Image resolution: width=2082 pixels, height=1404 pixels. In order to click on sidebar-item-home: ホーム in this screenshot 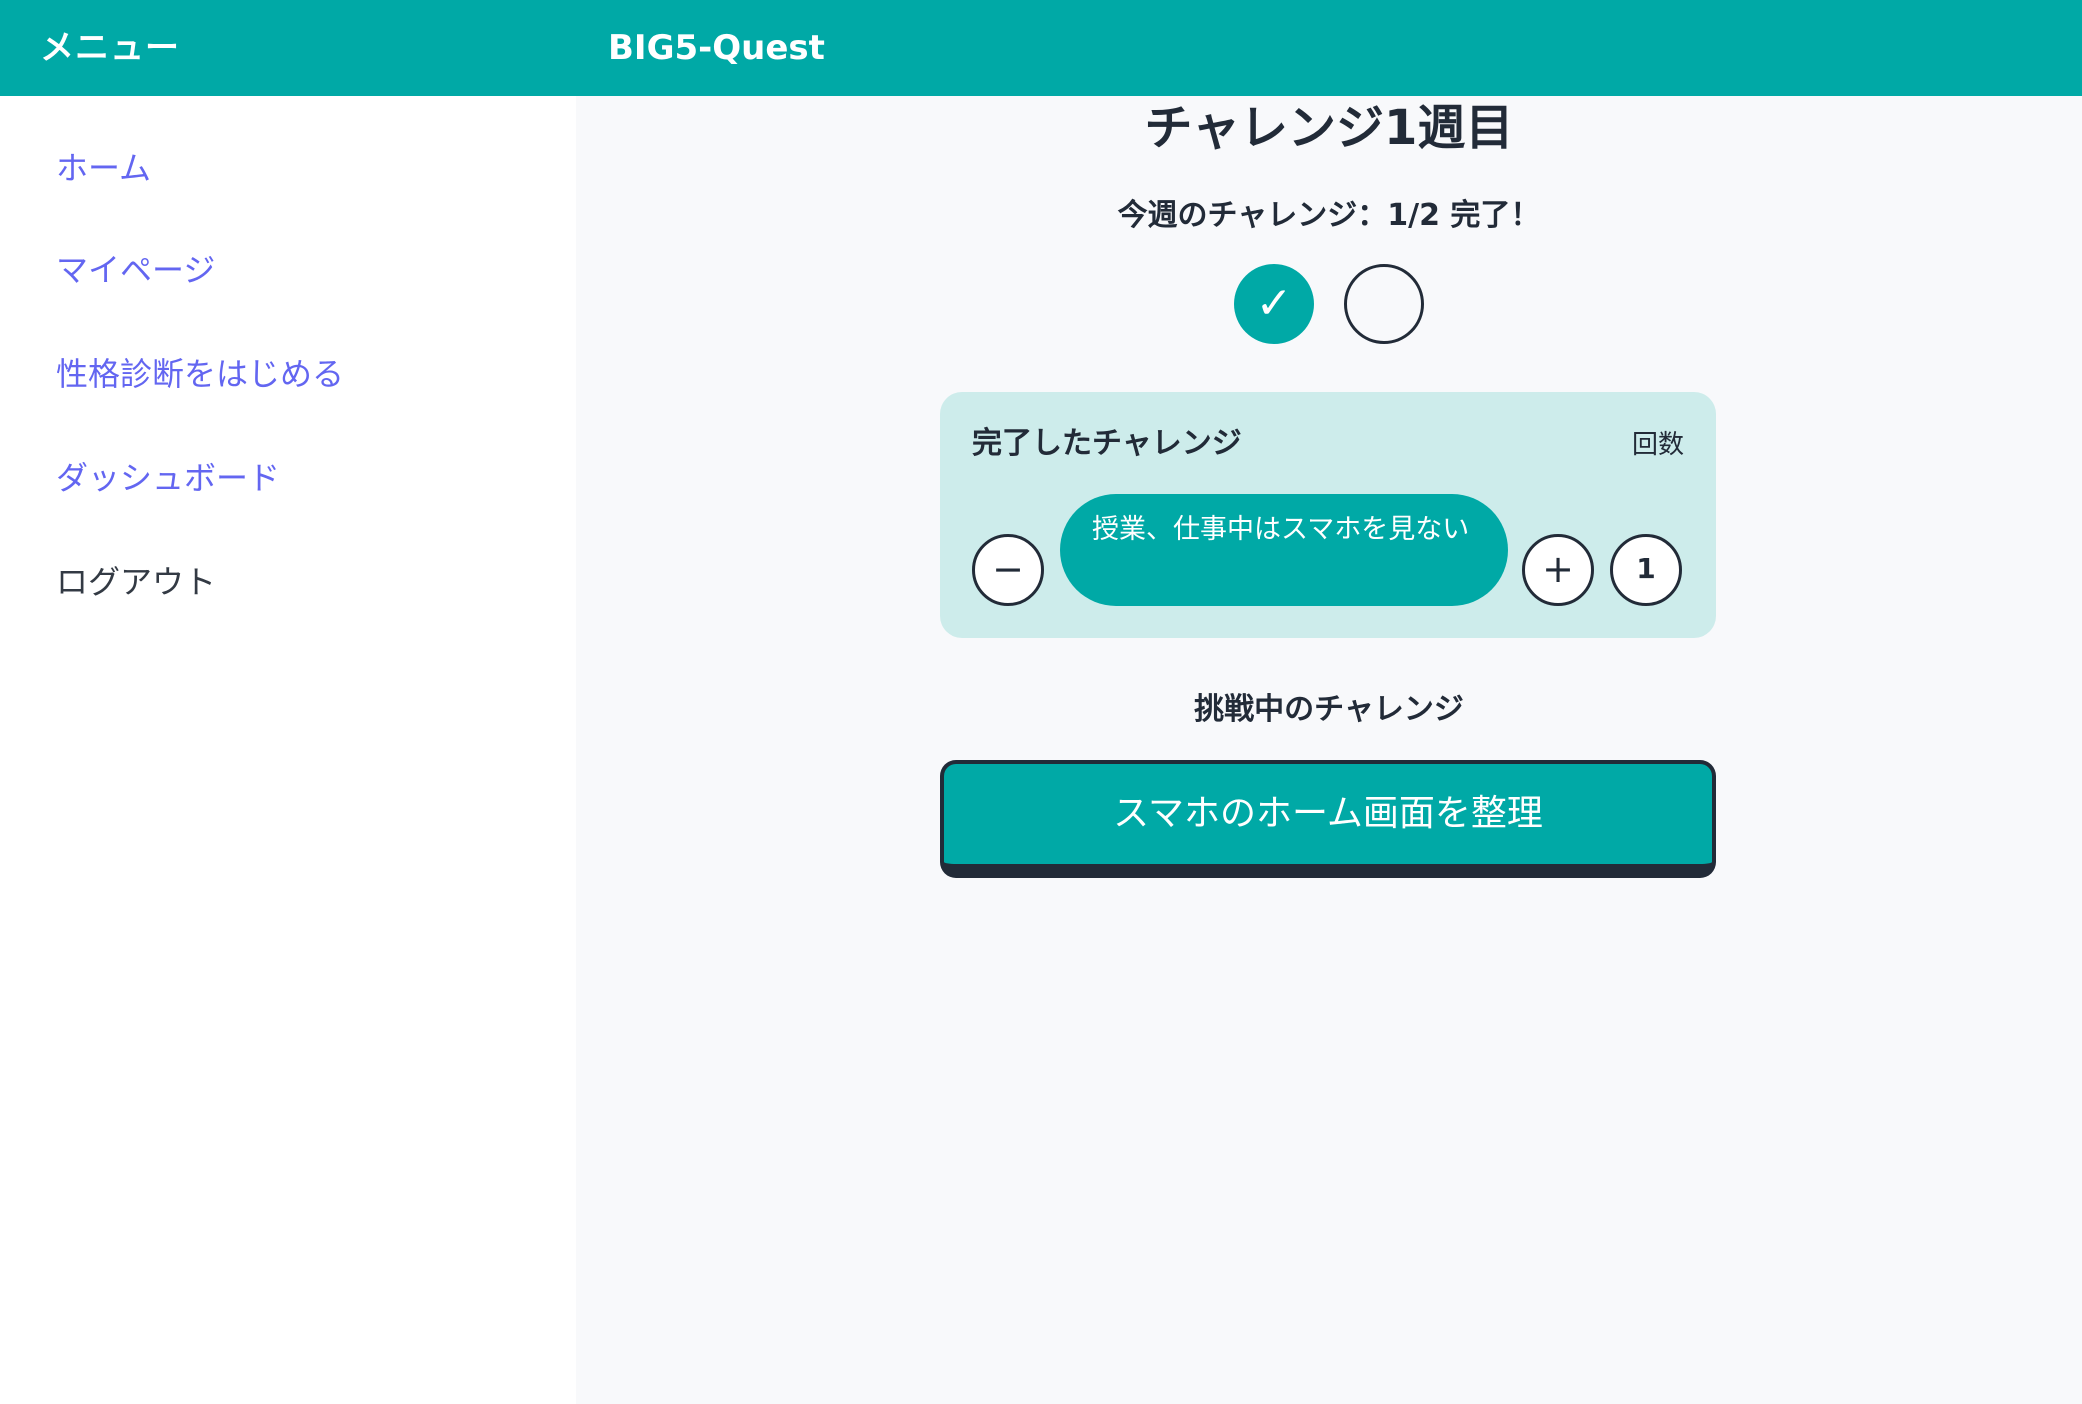, I will do `click(103, 168)`.